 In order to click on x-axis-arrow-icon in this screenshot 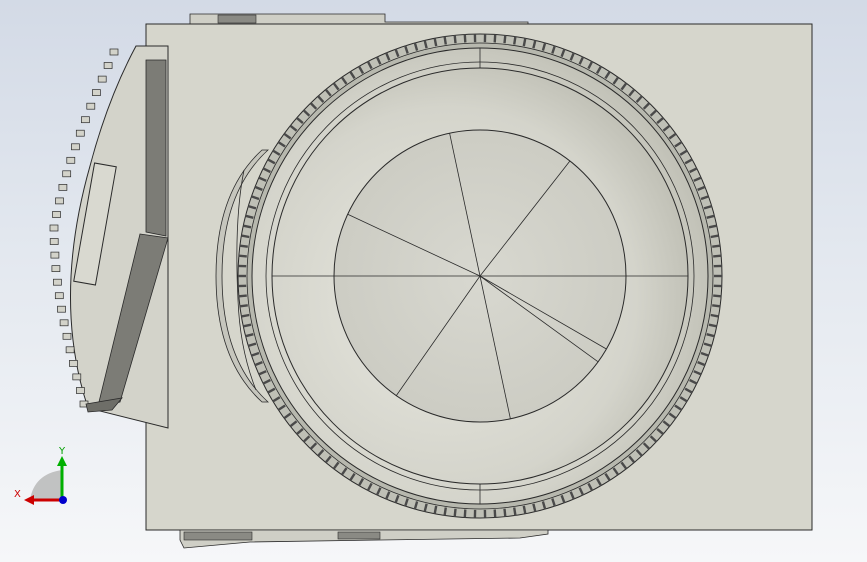, I will do `click(29, 500)`.